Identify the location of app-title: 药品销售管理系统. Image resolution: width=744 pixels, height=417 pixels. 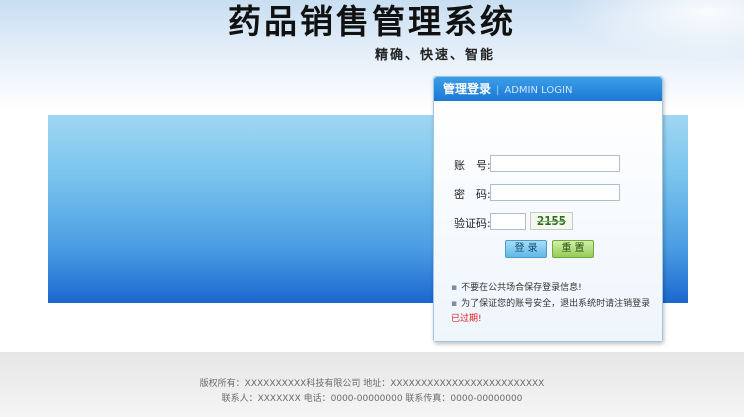
(372, 21).